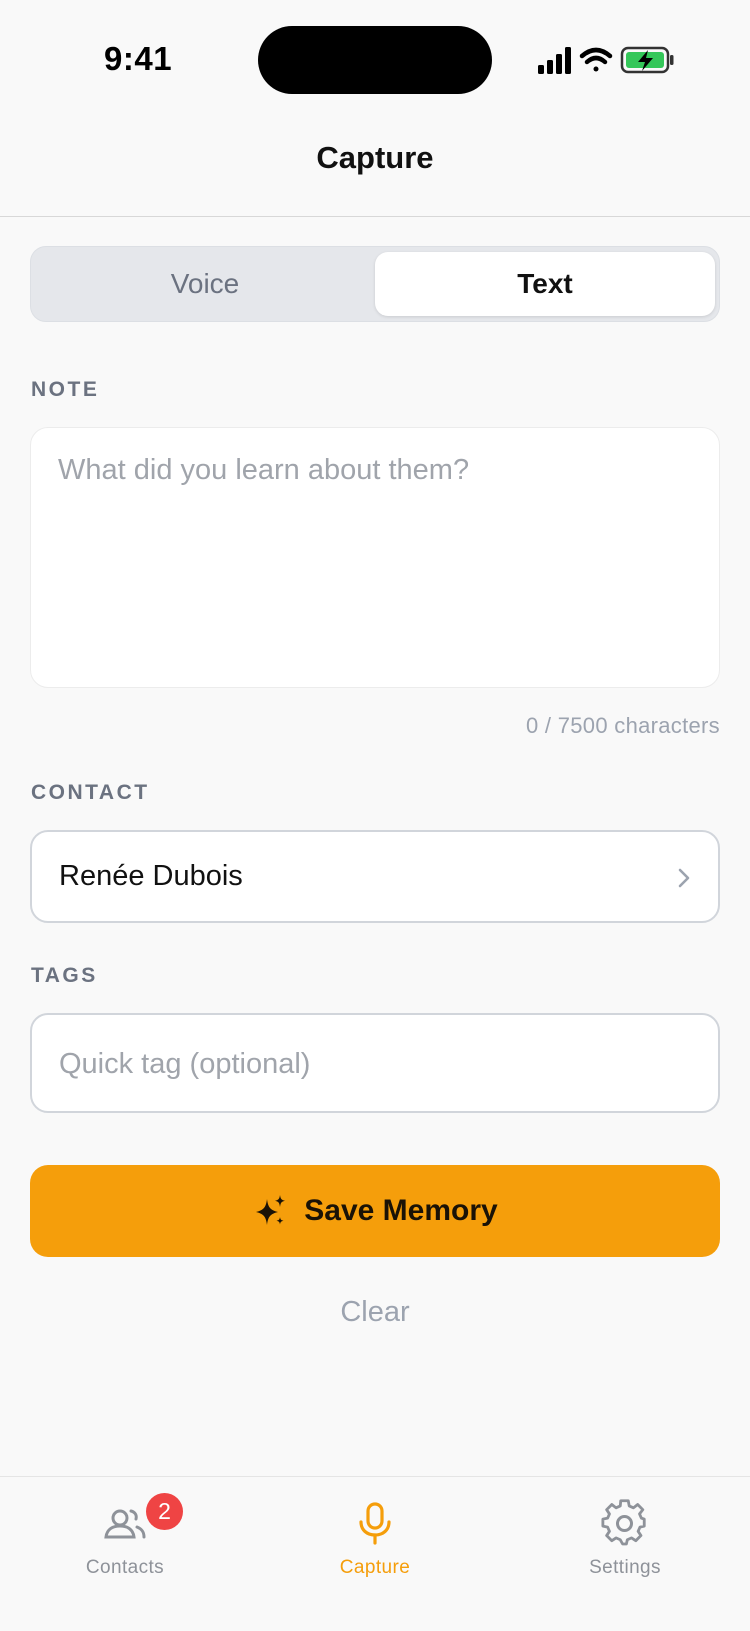 The height and width of the screenshot is (1631, 750). What do you see at coordinates (375, 1523) in the screenshot?
I see `microphone-icon` at bounding box center [375, 1523].